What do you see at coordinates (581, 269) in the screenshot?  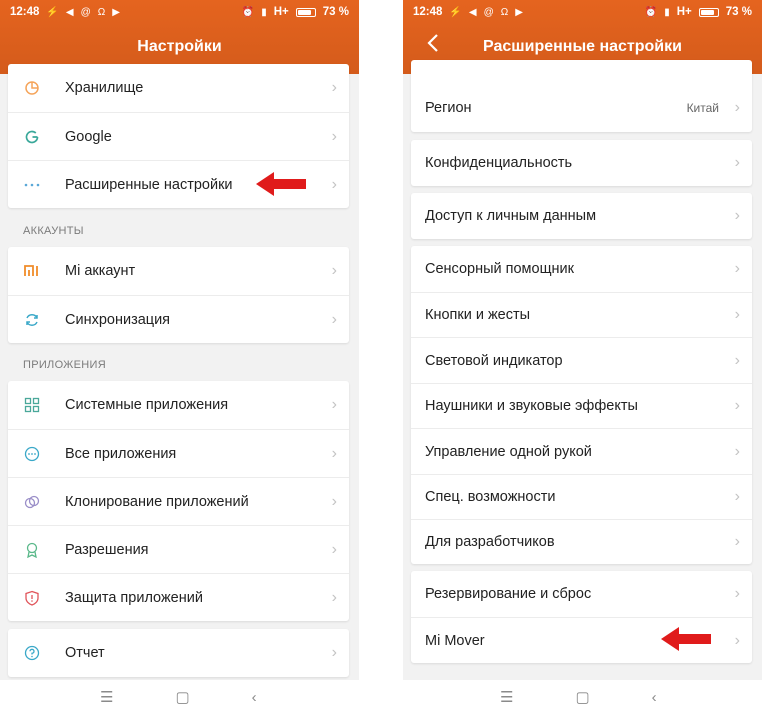 I see `list-item-touch-assistant: Сенсорный помощник ›` at bounding box center [581, 269].